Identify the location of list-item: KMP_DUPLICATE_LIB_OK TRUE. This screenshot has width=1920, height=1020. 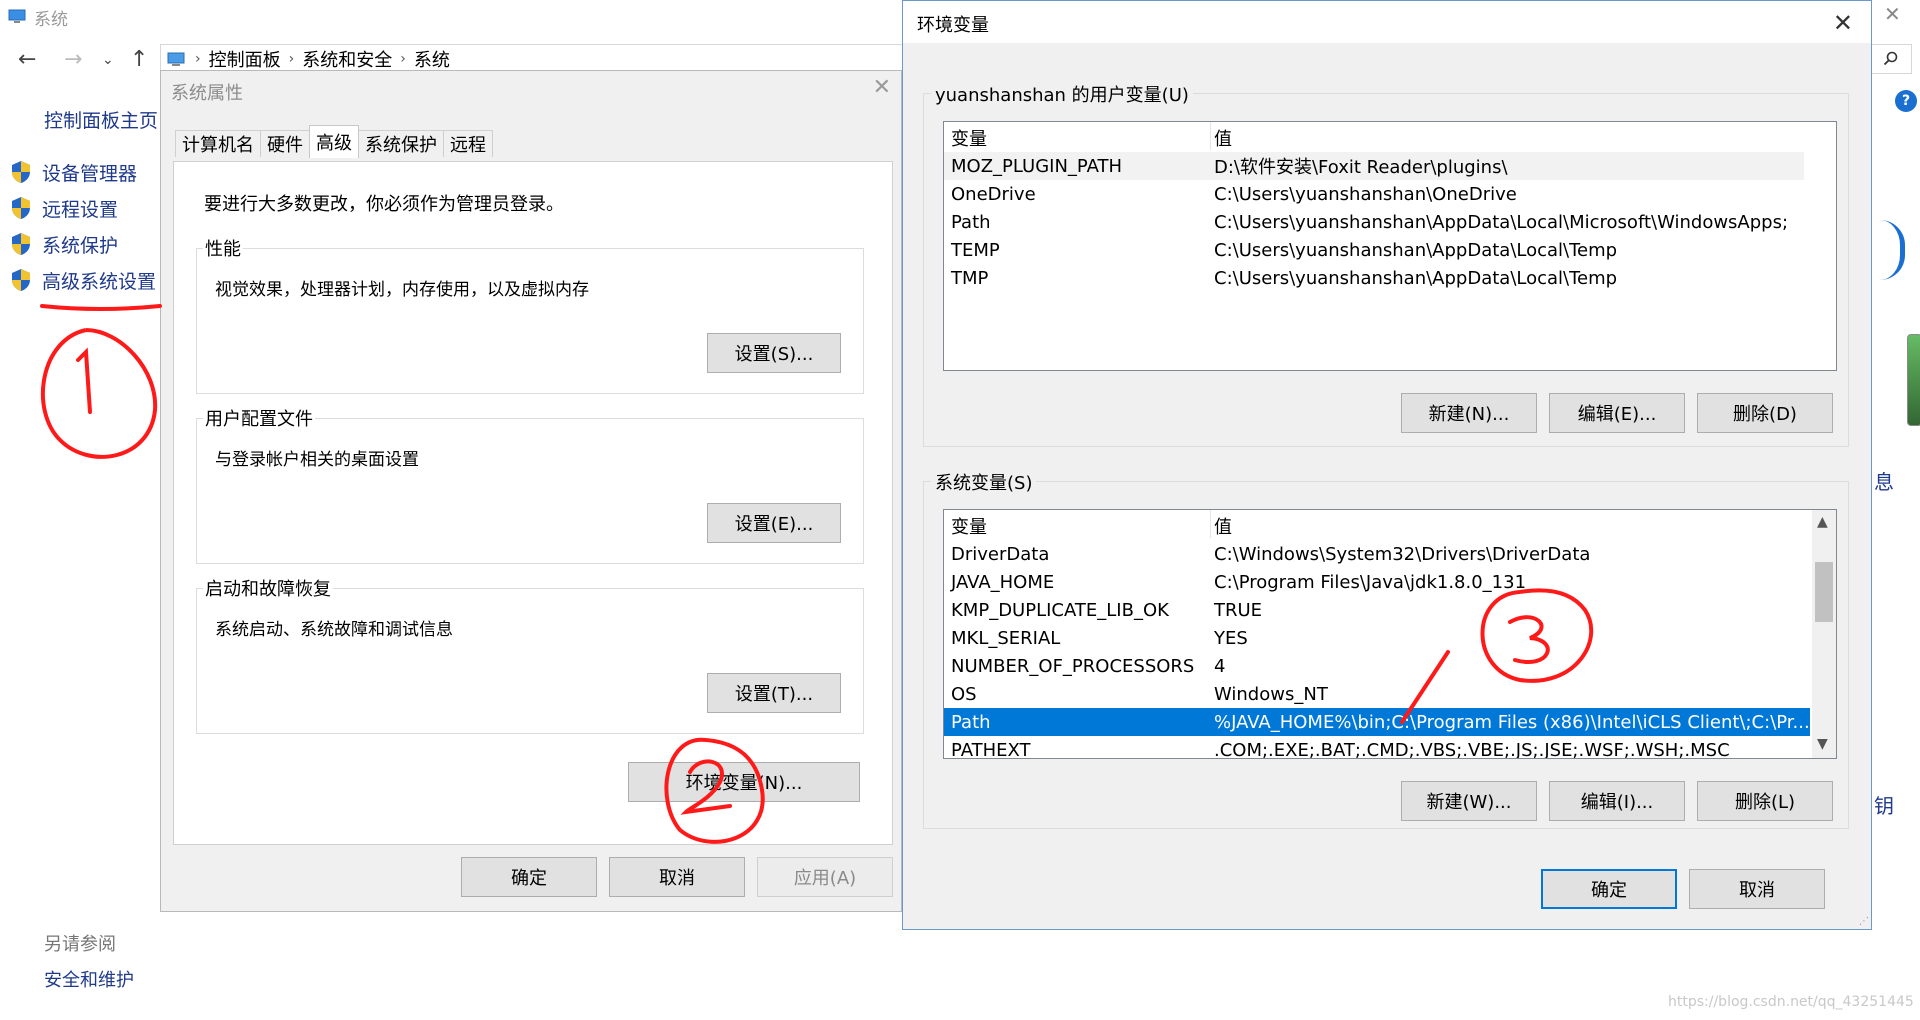
(1377, 610).